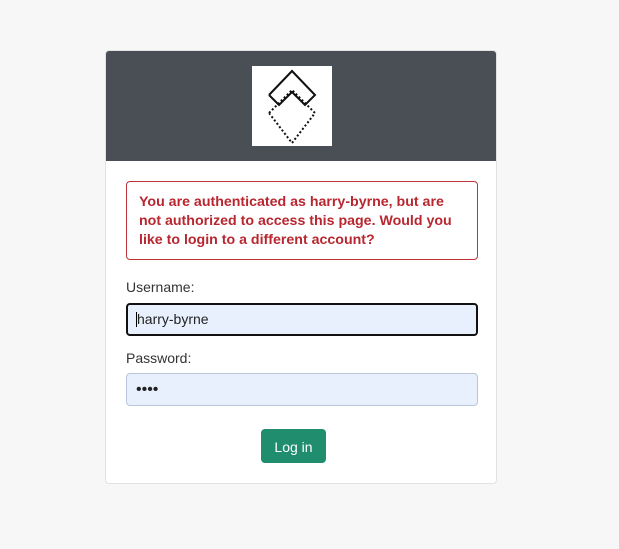  What do you see at coordinates (147, 389) in the screenshot?
I see `password-masked-value: ••••` at bounding box center [147, 389].